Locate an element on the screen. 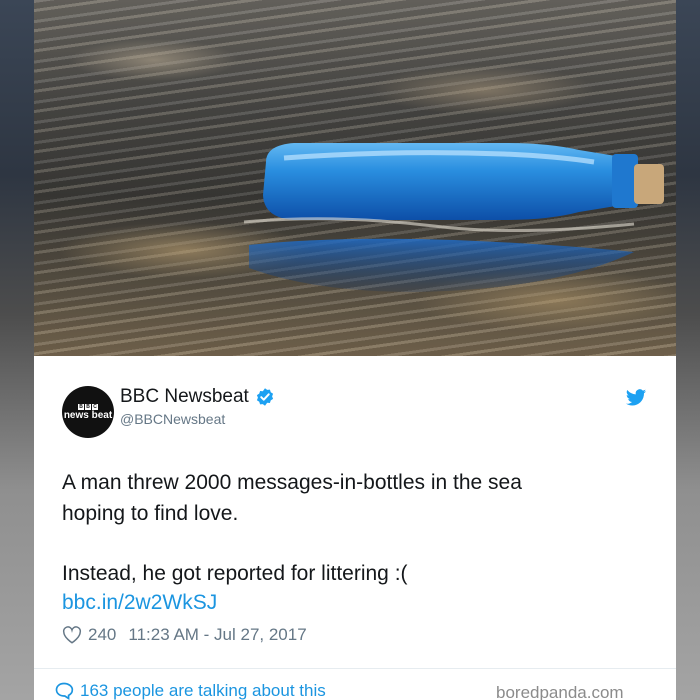  like-count: 240 is located at coordinates (102, 635).